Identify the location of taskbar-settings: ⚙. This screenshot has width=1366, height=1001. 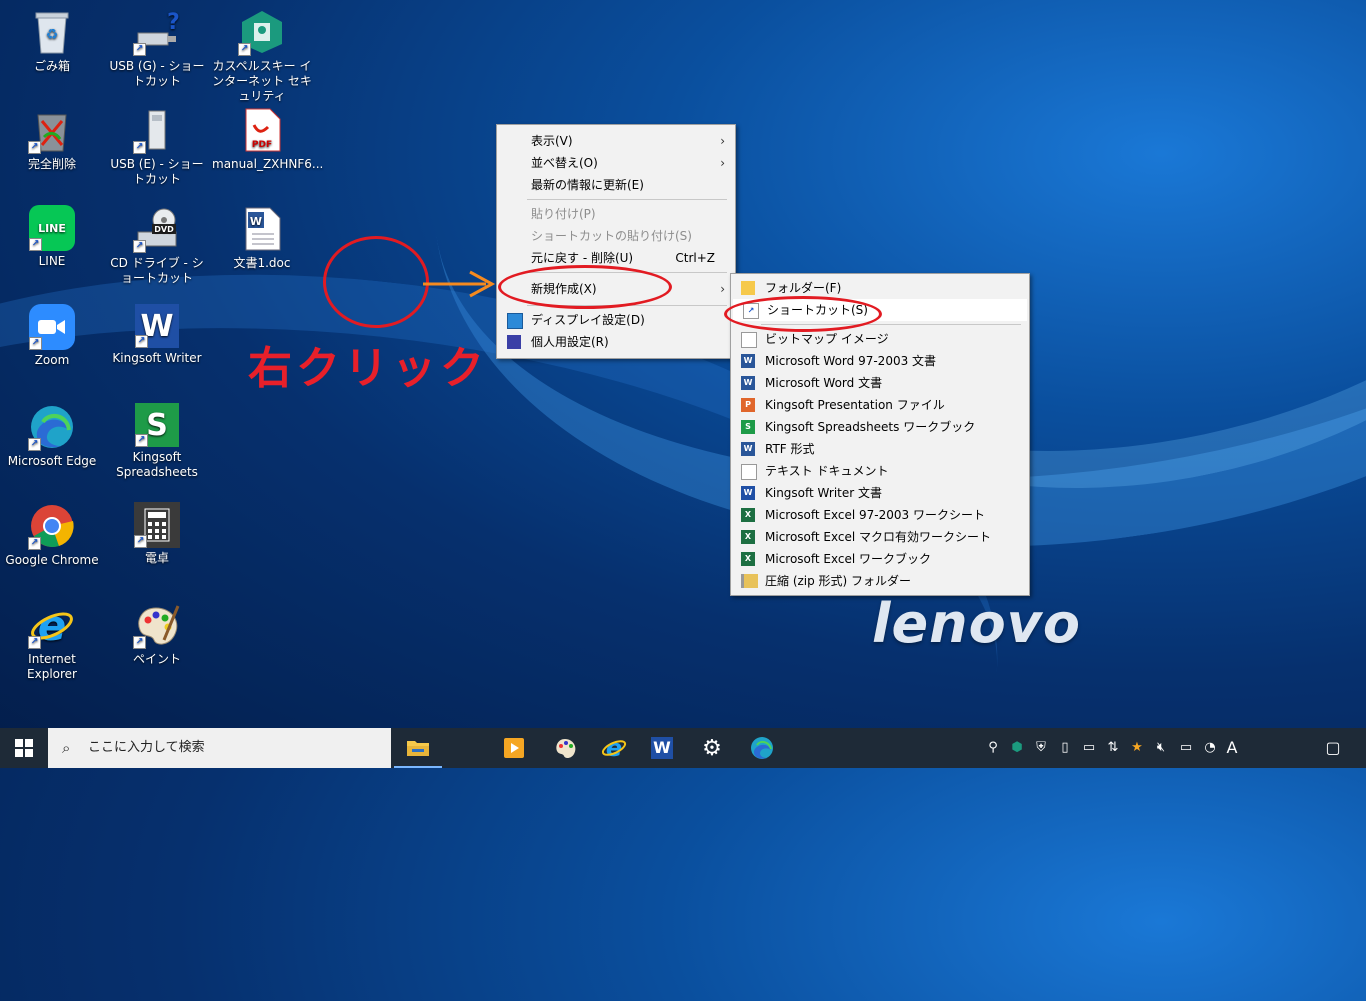
(712, 748).